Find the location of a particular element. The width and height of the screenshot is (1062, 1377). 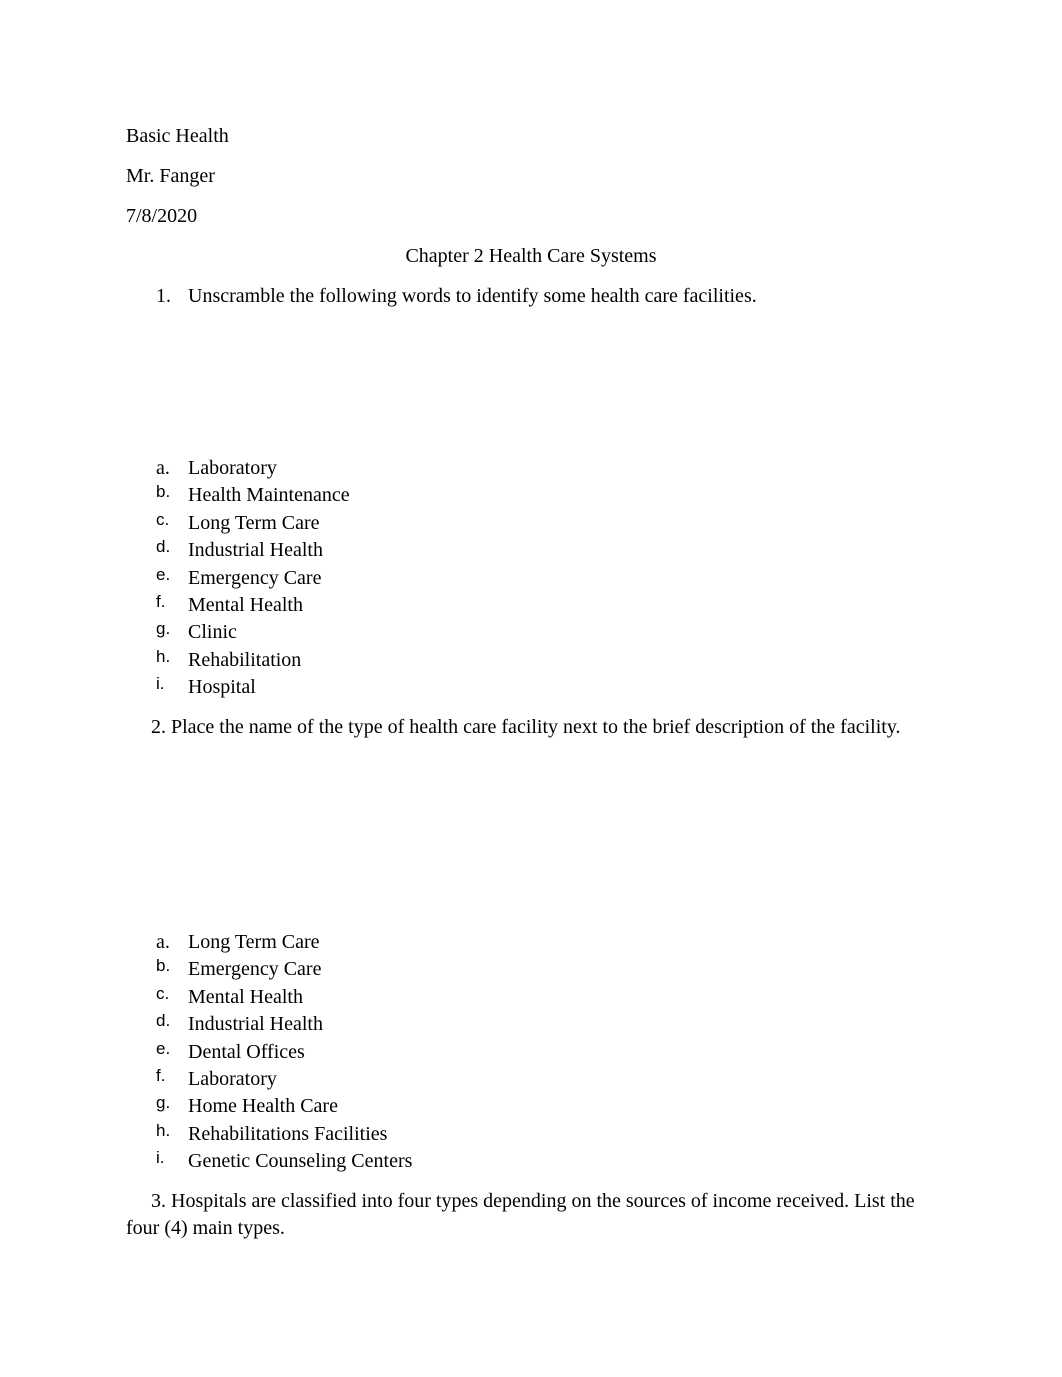

teacher-name: Mr. Fanger is located at coordinates (170, 176).